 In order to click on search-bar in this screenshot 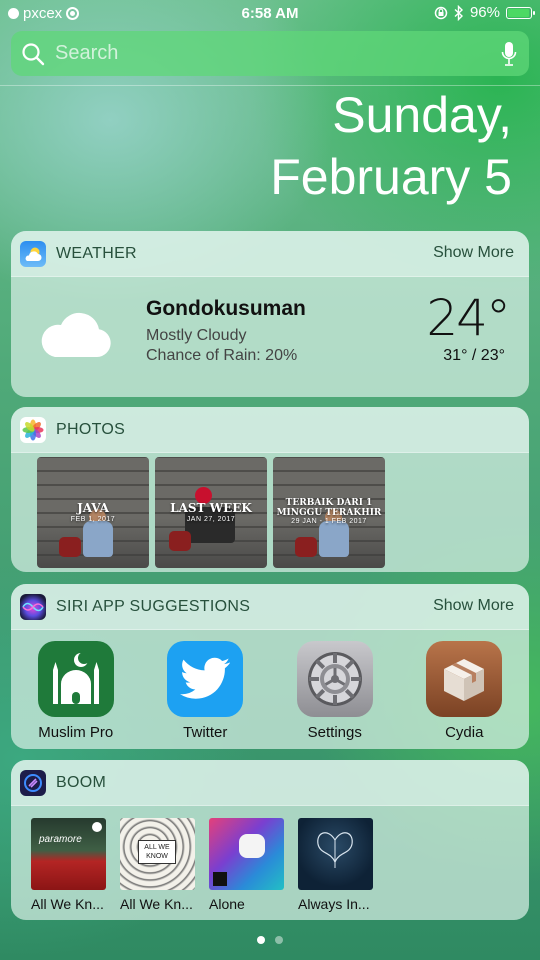, I will do `click(270, 53)`.